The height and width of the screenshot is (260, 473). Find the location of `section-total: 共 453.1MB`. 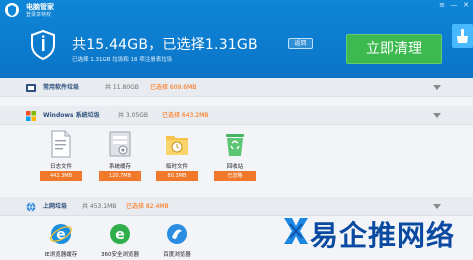

section-total: 共 453.1MB is located at coordinates (99, 206).